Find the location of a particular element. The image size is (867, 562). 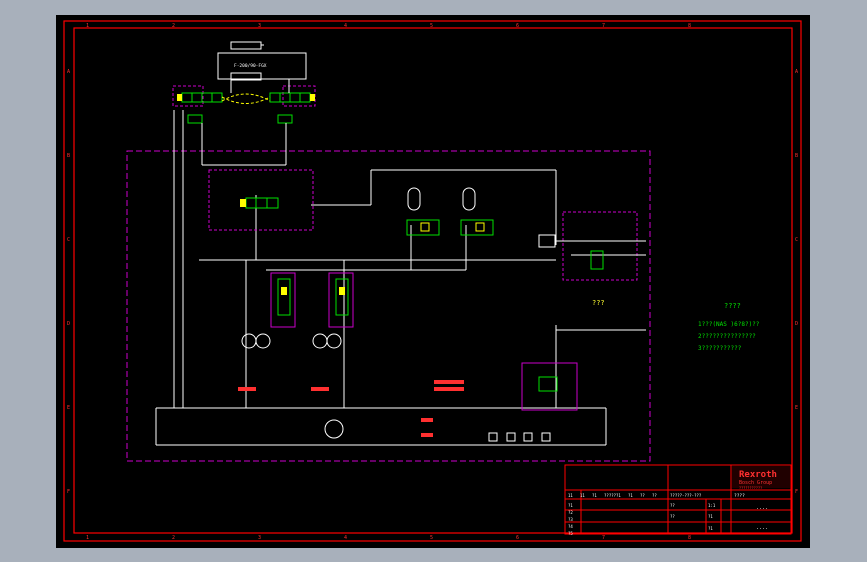

valve-group-right is located at coordinates (600, 246).